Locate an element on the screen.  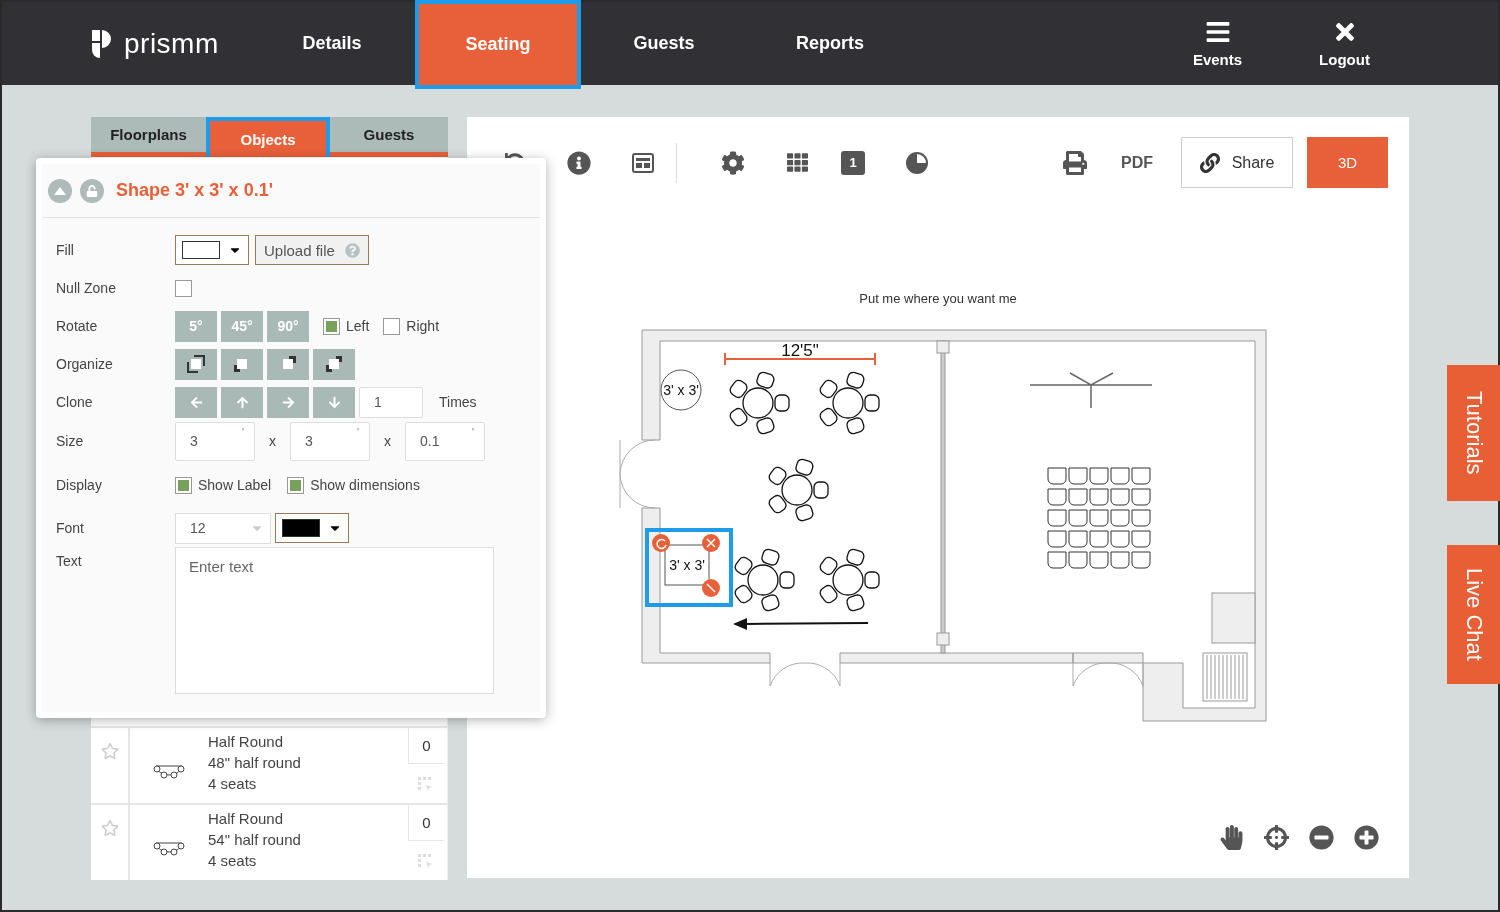
checkbox-label: Right is located at coordinates (423, 326).